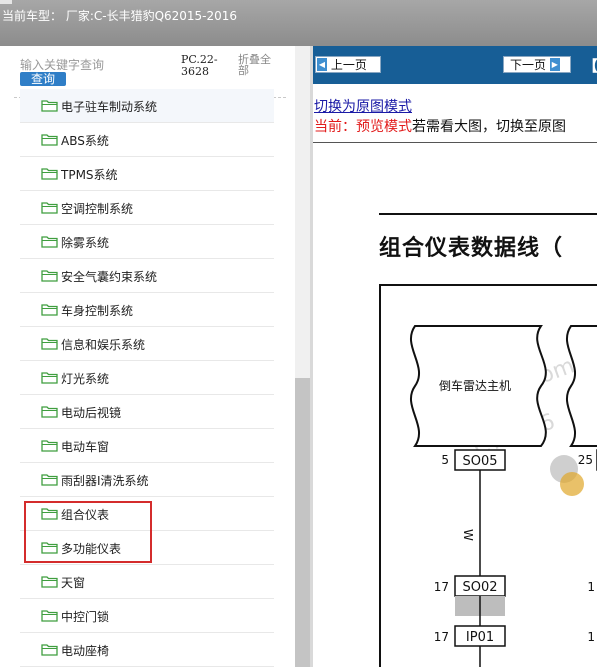 The width and height of the screenshot is (597, 667). I want to click on viewer-toolbar: ◀ 上一页 下一页 ▶ 【返, so click(455, 65).